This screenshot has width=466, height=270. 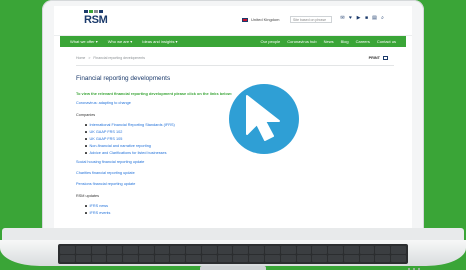 I want to click on laptop-deck, so click(x=233, y=255).